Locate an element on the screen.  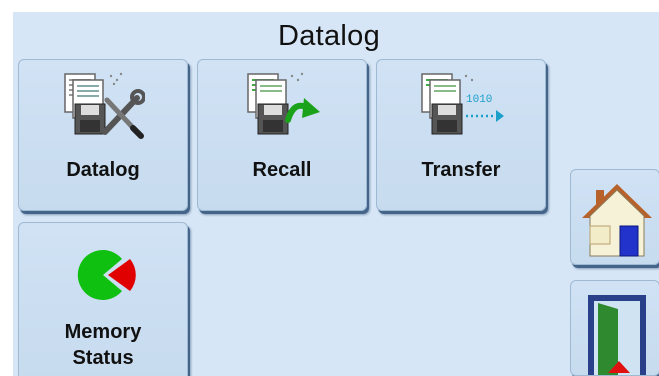
exit-door-icon is located at coordinates (617, 335).